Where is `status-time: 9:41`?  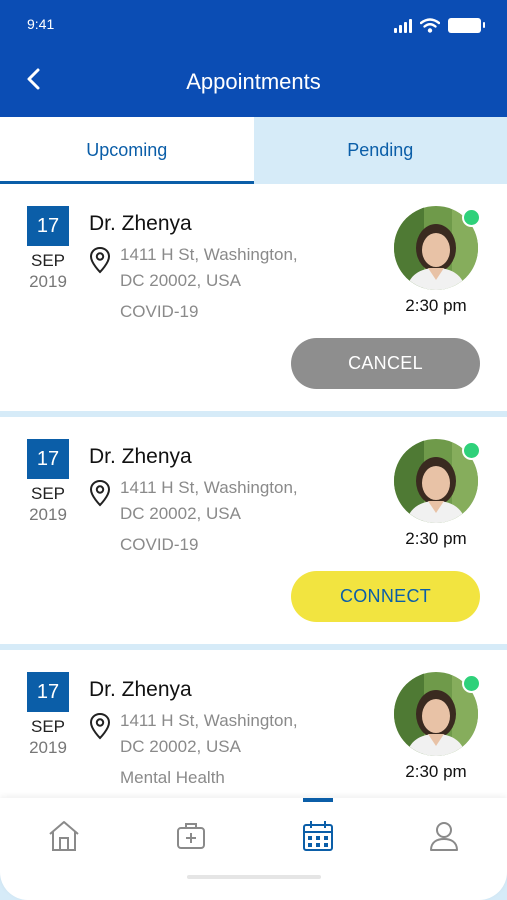 status-time: 9:41 is located at coordinates (41, 24).